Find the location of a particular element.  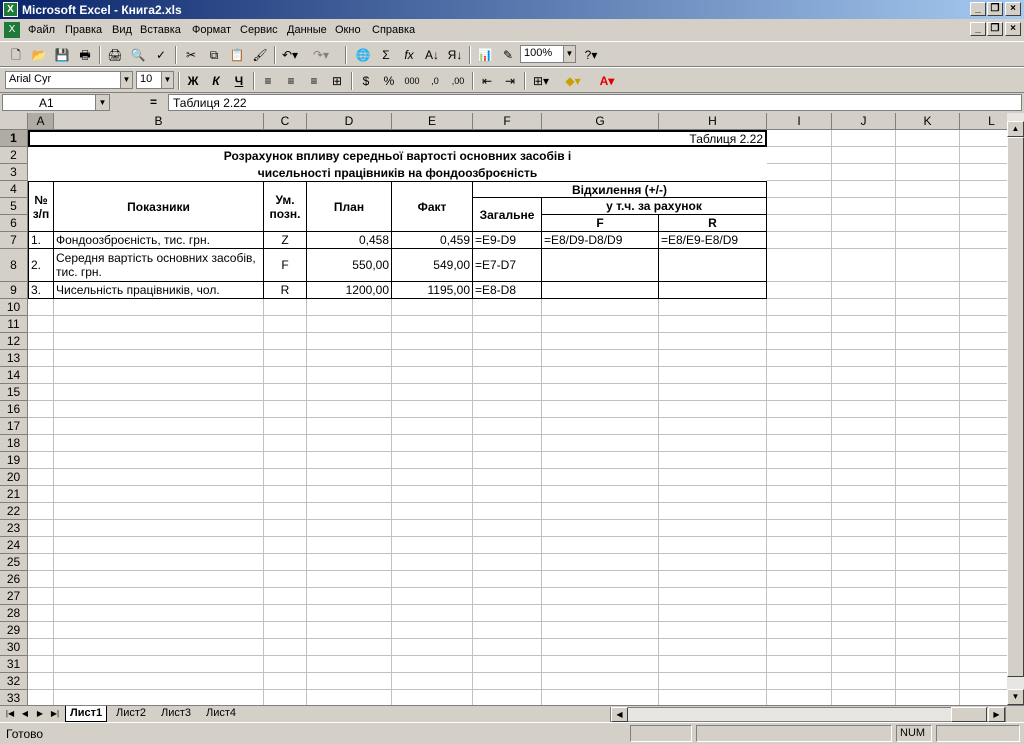

row-header-10: 10 is located at coordinates (14, 307).